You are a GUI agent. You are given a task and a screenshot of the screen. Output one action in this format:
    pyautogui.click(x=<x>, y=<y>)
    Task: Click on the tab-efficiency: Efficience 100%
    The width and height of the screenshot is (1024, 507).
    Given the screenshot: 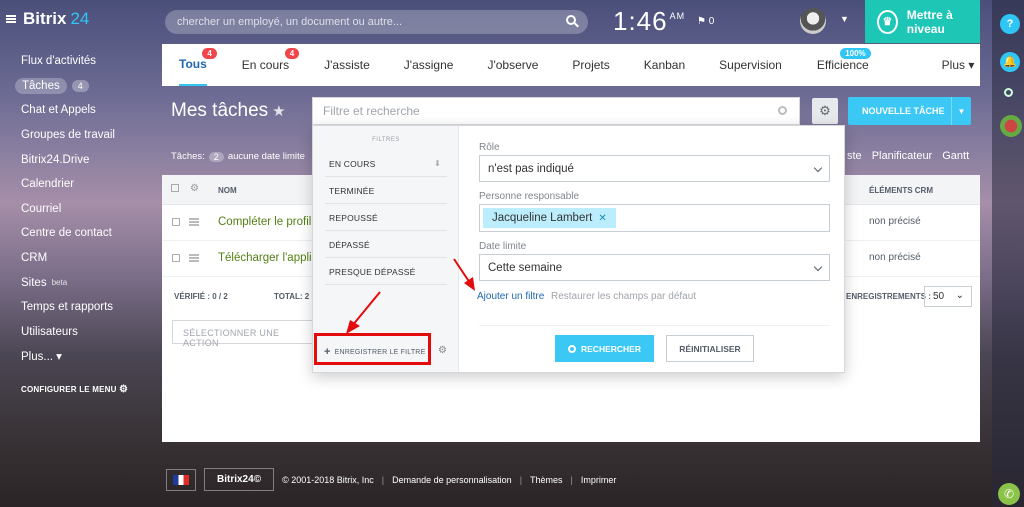 What is the action you would take?
    pyautogui.click(x=844, y=65)
    